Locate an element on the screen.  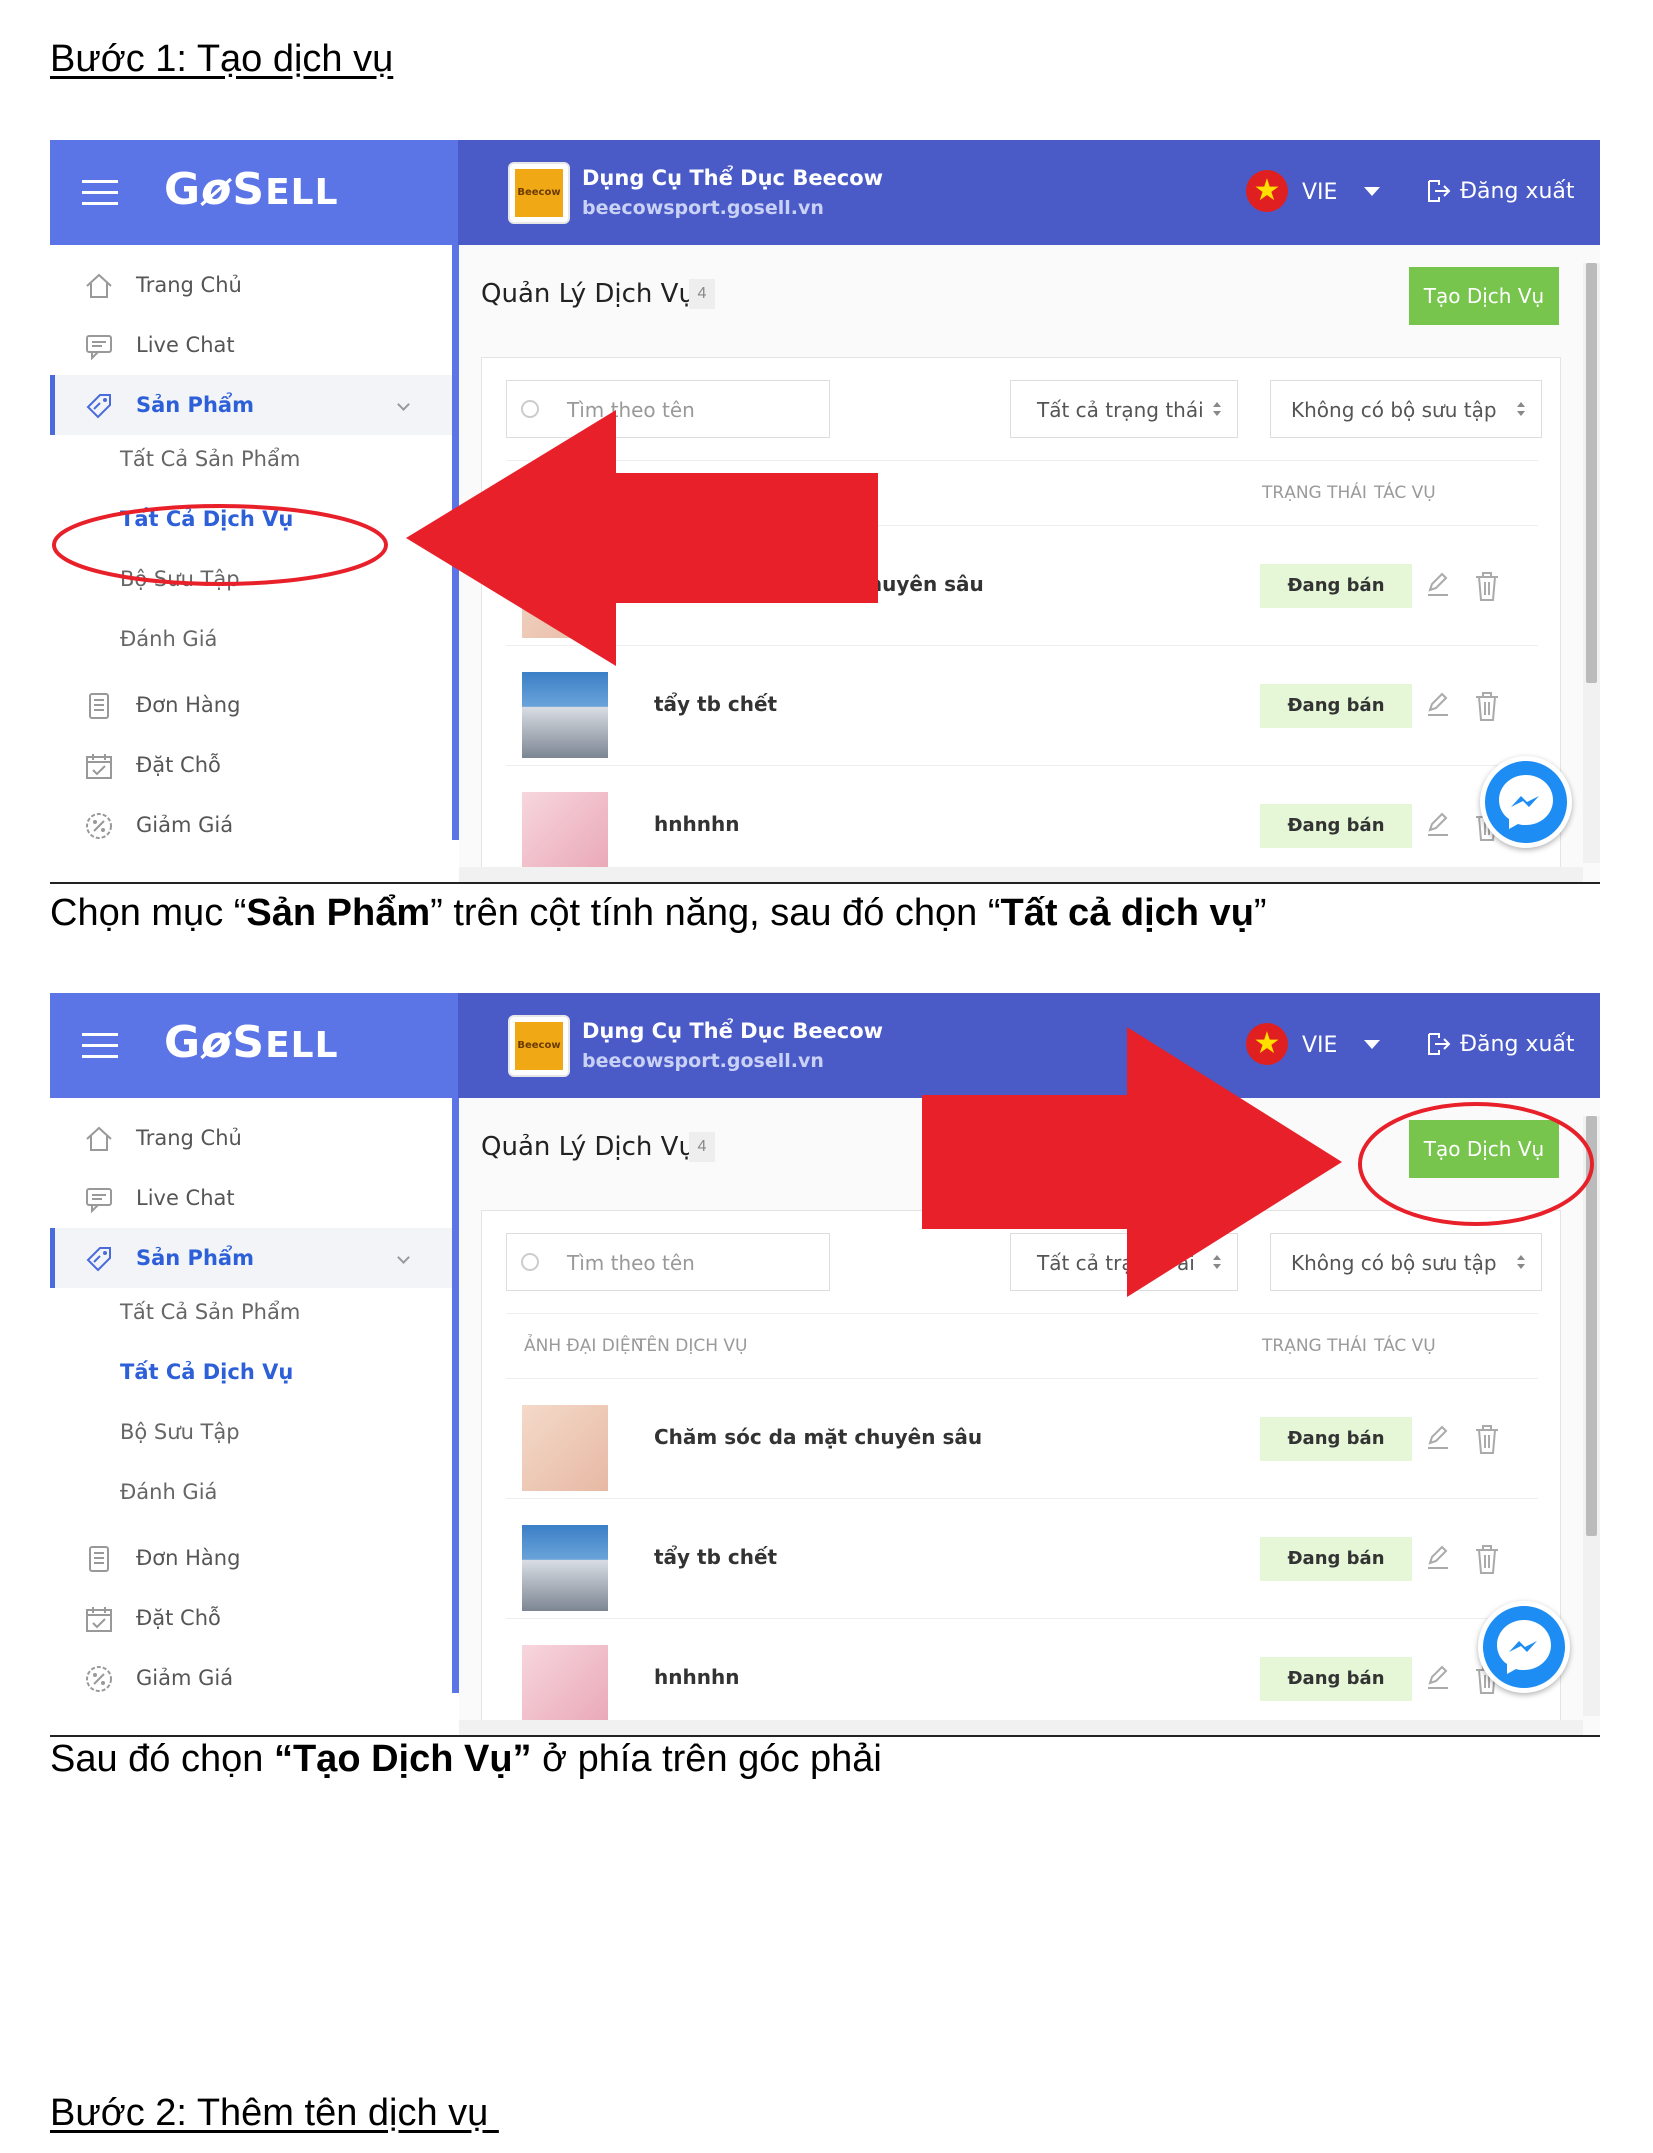
status-filter-label: Tất cả trạn is located at coordinates (1092, 1263).